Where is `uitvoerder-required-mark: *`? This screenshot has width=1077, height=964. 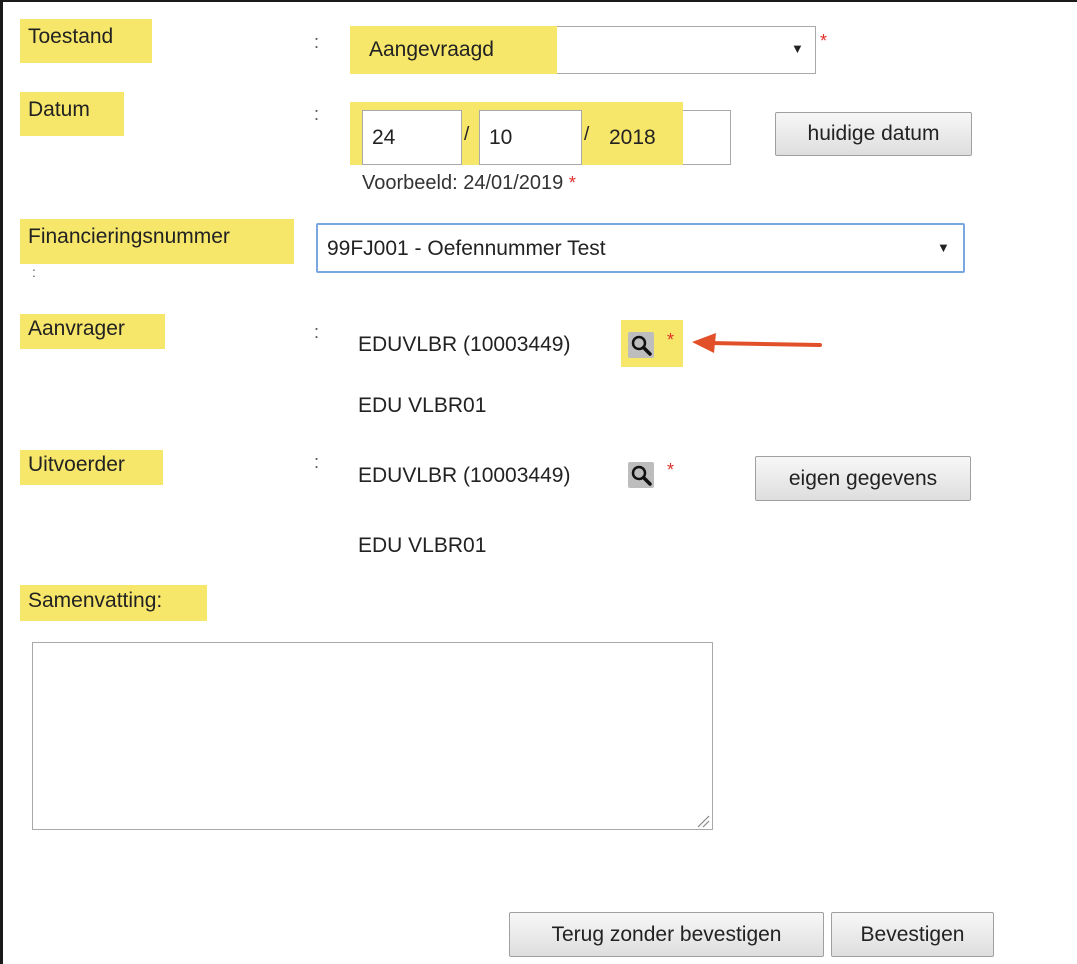
uitvoerder-required-mark: * is located at coordinates (671, 470).